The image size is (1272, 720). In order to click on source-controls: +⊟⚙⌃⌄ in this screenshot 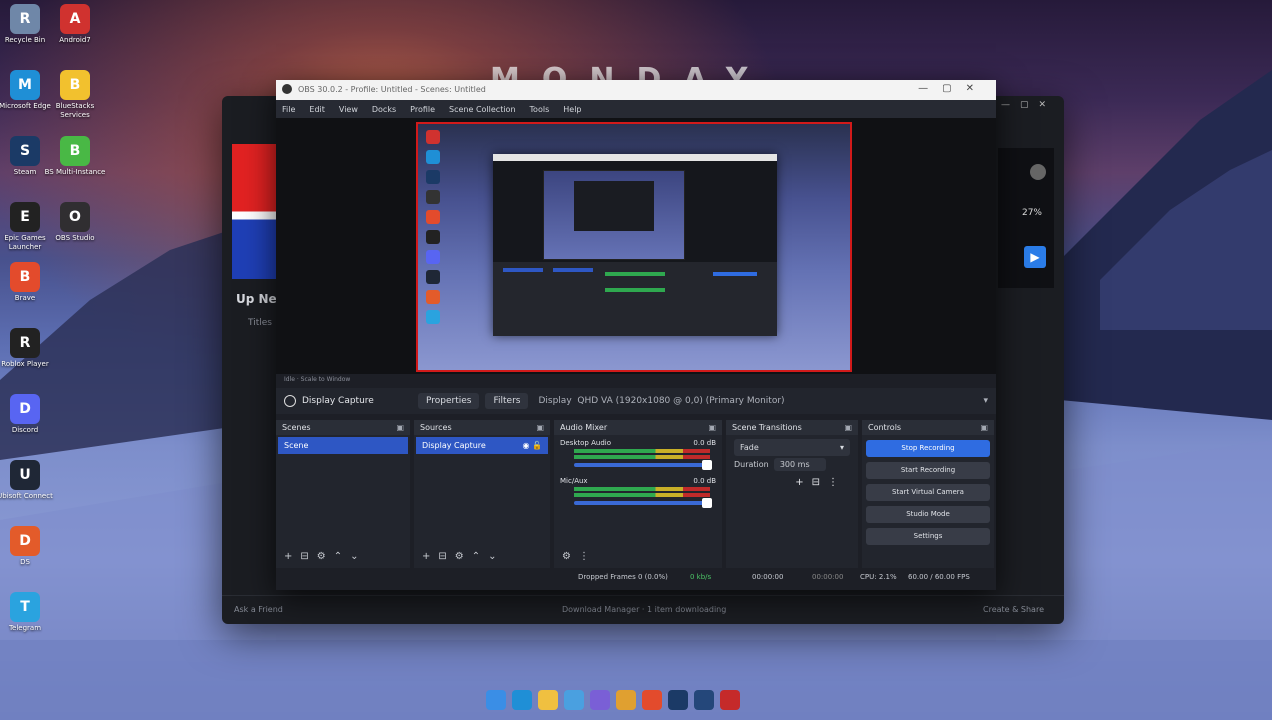, I will do `click(486, 556)`.